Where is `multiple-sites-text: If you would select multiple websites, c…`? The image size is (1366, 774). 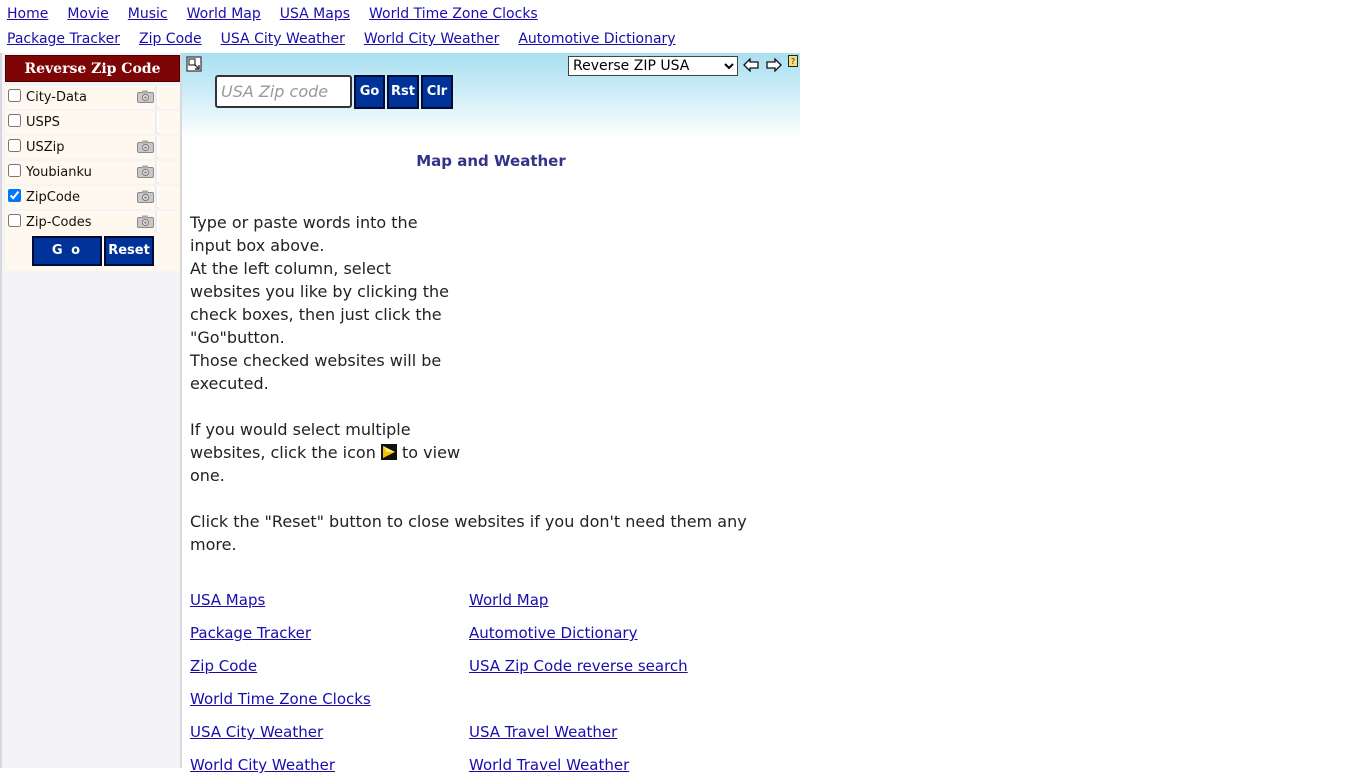
multiple-sites-text: If you would select multiple websites, c… is located at coordinates (300, 441).